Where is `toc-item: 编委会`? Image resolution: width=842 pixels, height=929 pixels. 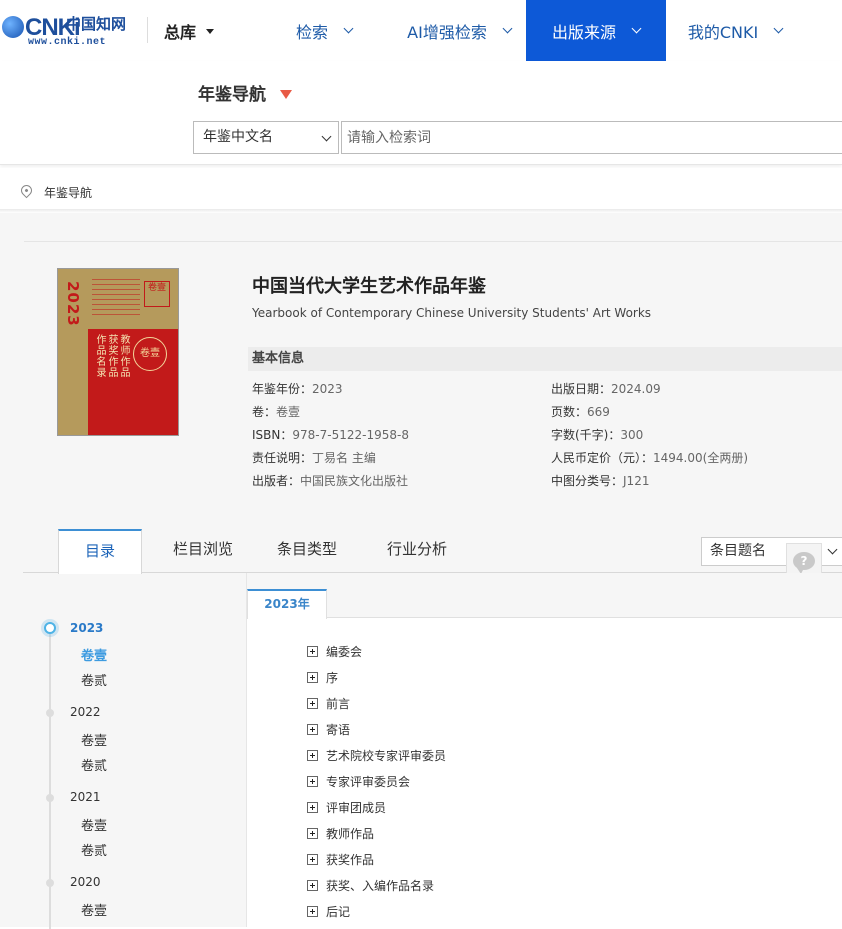
toc-item: 编委会 is located at coordinates (334, 653).